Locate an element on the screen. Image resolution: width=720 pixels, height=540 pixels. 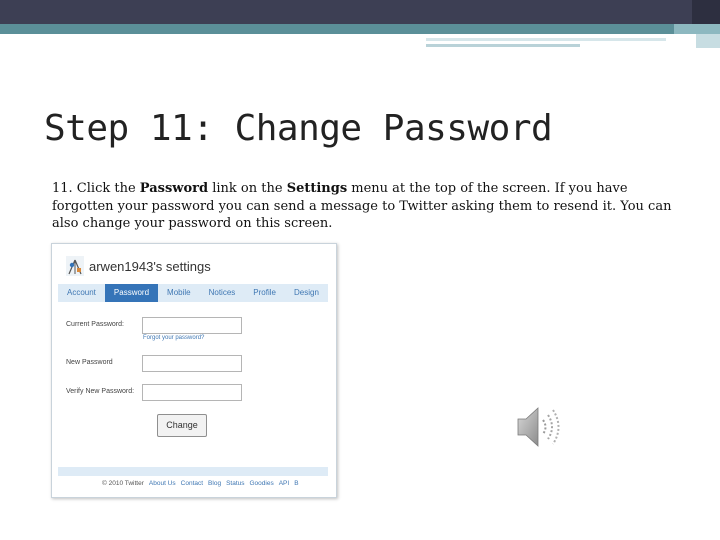
teal-accent-line is located at coordinates (360, 29).